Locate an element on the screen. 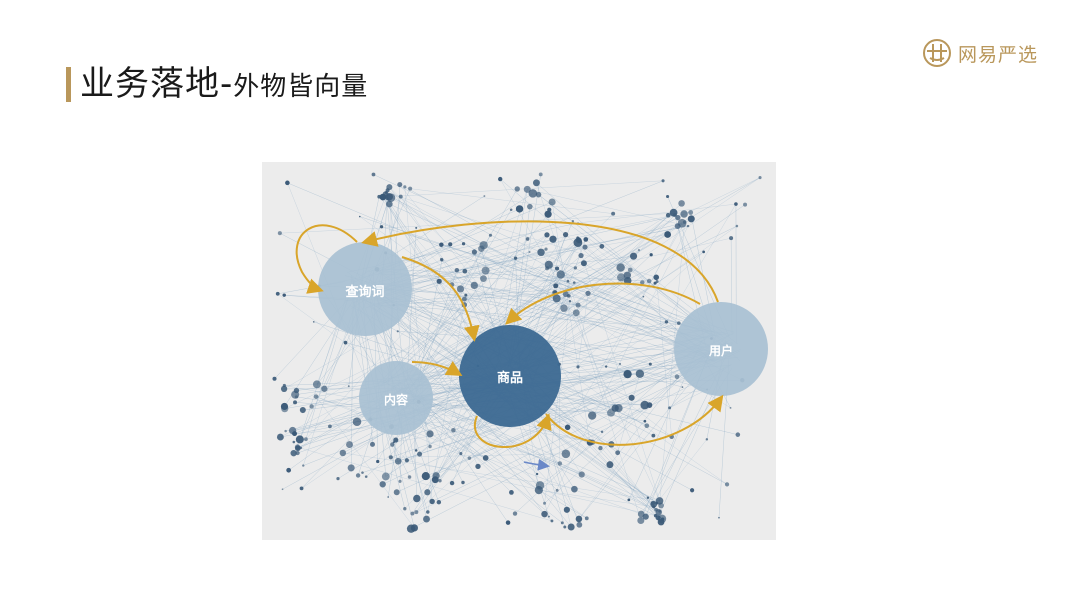 The height and width of the screenshot is (607, 1080). hub-user-label: 用户 is located at coordinates (720, 350).